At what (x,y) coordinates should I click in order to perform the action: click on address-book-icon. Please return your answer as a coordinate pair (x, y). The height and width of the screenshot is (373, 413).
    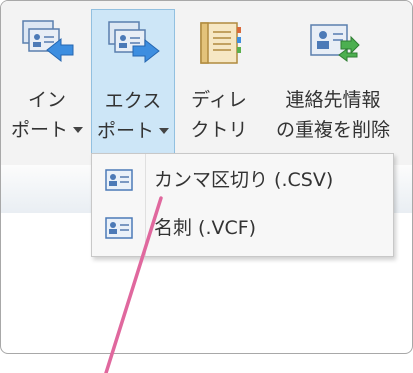
    Looking at the image, I should click on (219, 46).